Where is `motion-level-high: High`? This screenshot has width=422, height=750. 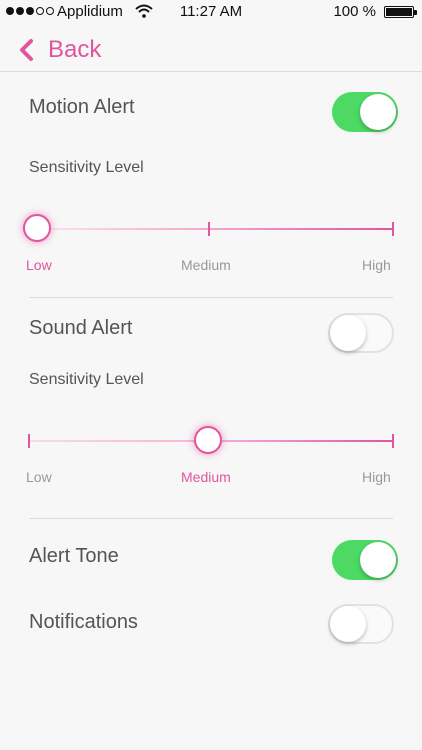
motion-level-high: High is located at coordinates (376, 265).